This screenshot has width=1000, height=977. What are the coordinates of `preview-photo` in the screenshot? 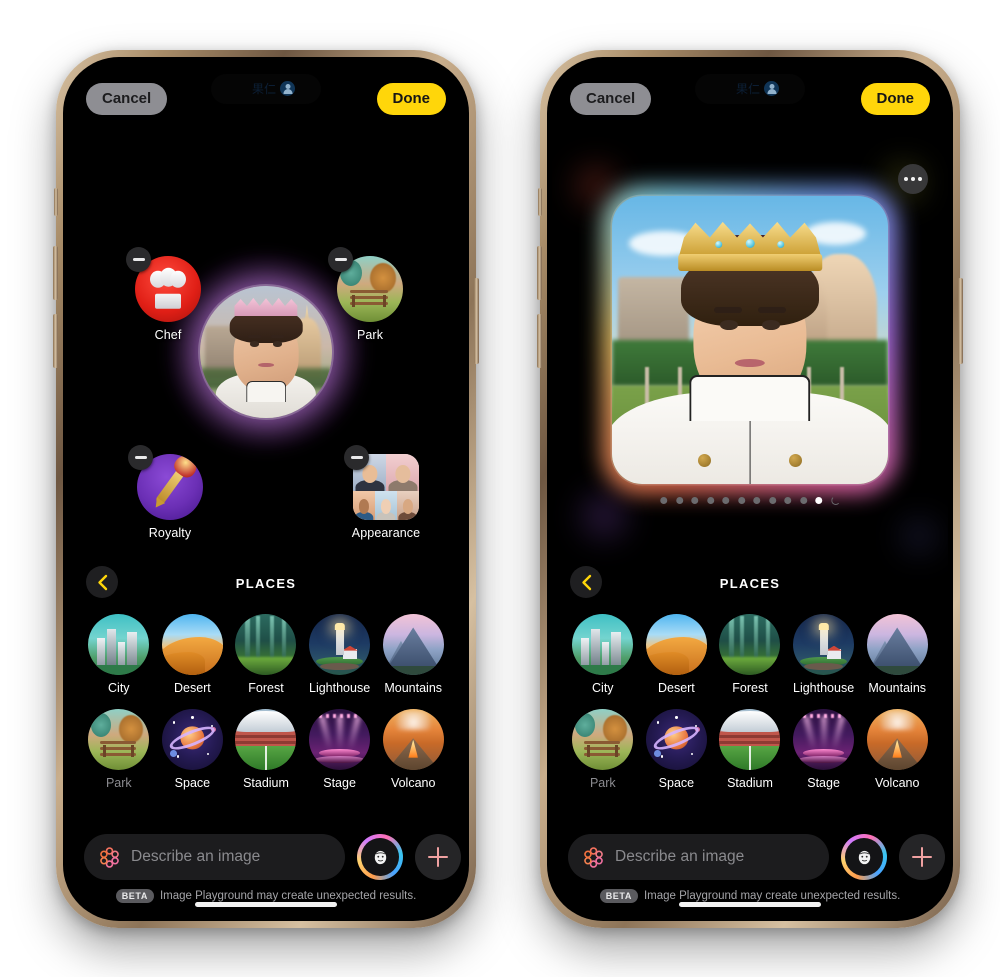 It's located at (266, 352).